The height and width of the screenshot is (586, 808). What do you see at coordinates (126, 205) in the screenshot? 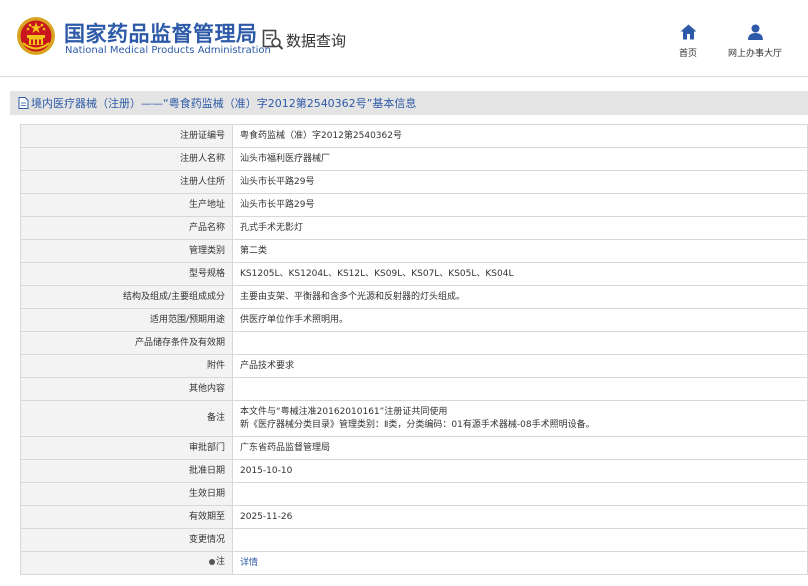
I see `field-label: 生产地址` at bounding box center [126, 205].